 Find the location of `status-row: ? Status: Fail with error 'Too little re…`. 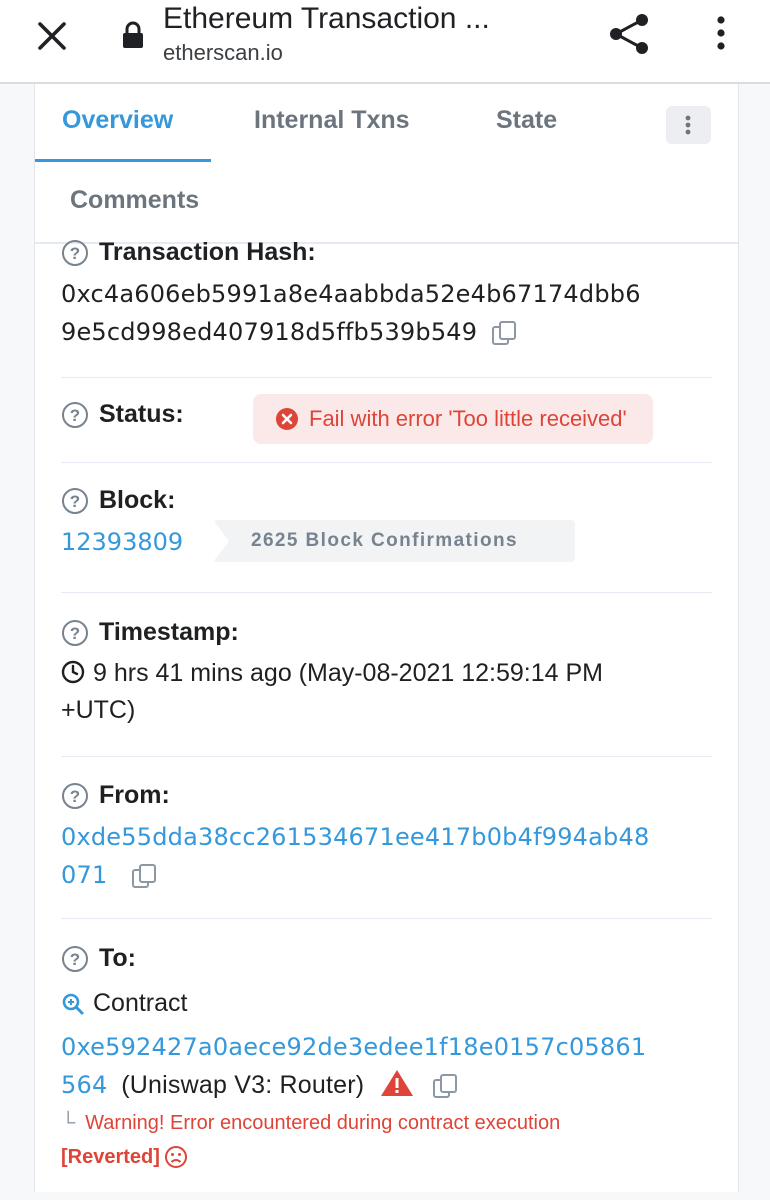

status-row: ? Status: Fail with error 'Too little re… is located at coordinates (386, 419).